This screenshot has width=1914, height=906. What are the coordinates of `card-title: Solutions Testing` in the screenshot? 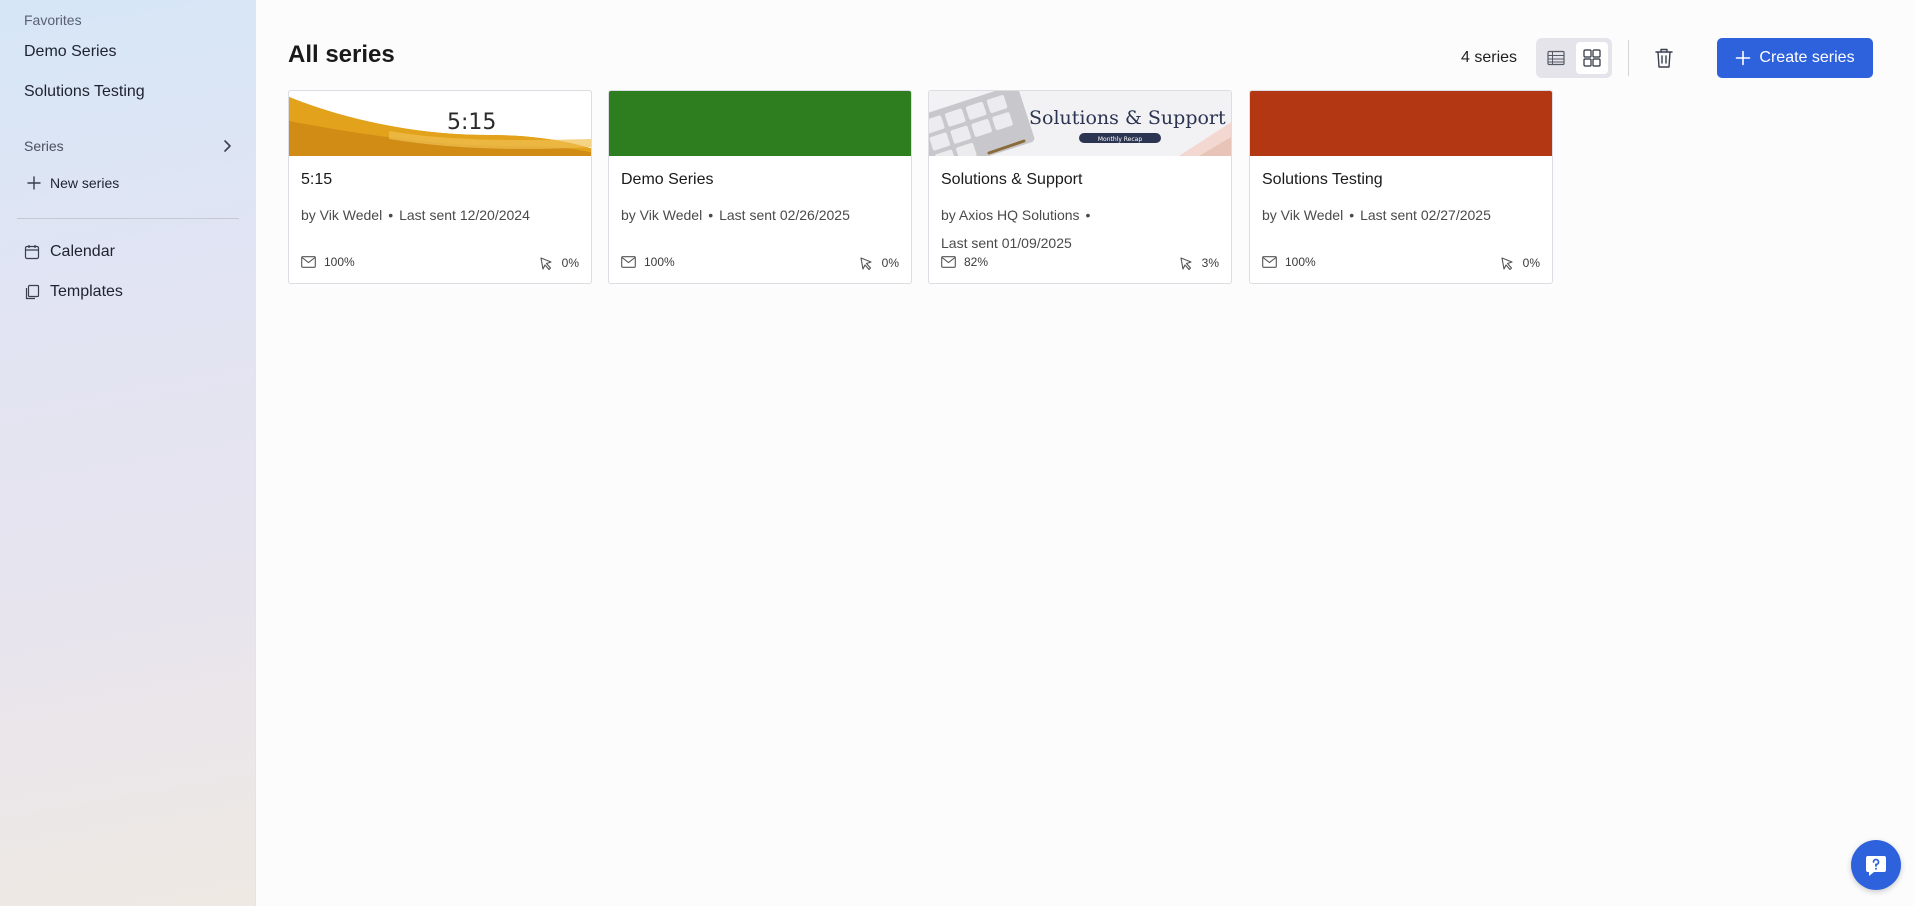 It's located at (1322, 179).